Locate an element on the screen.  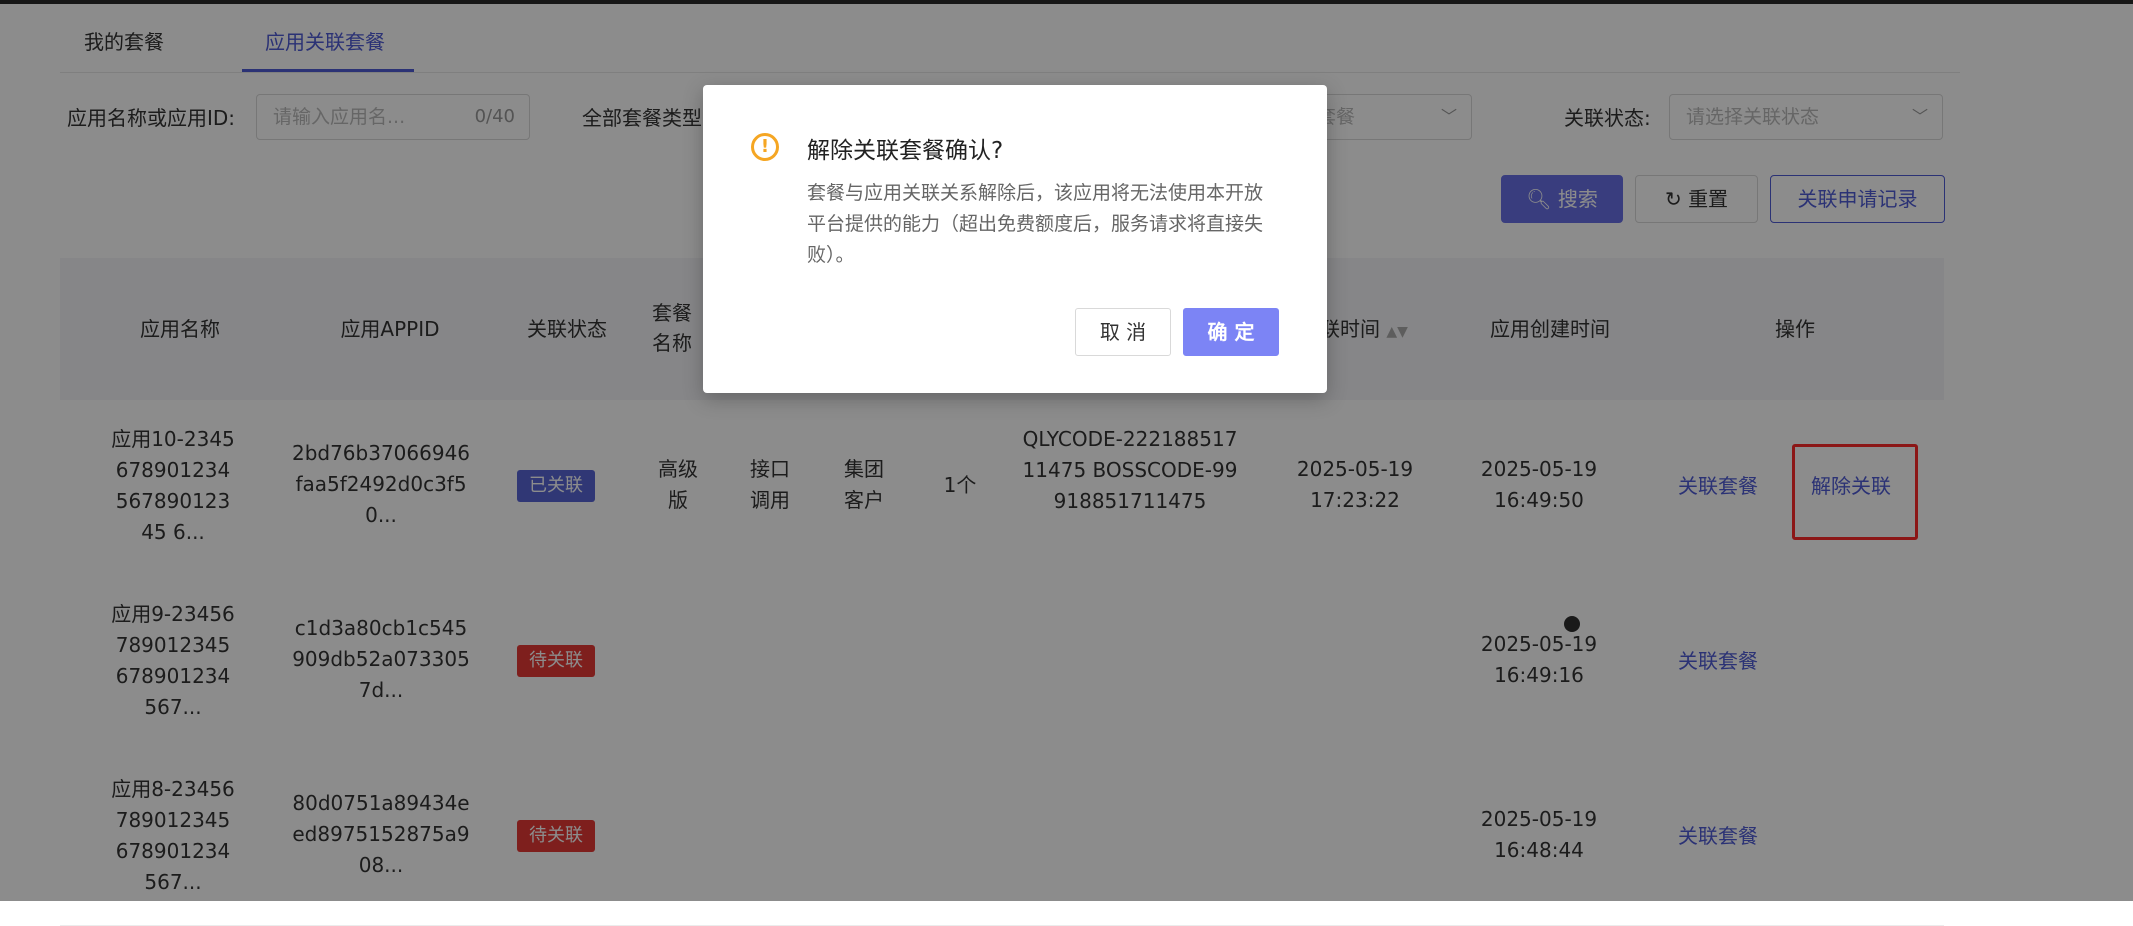
mouse-cursor-dot is located at coordinates (1572, 624).